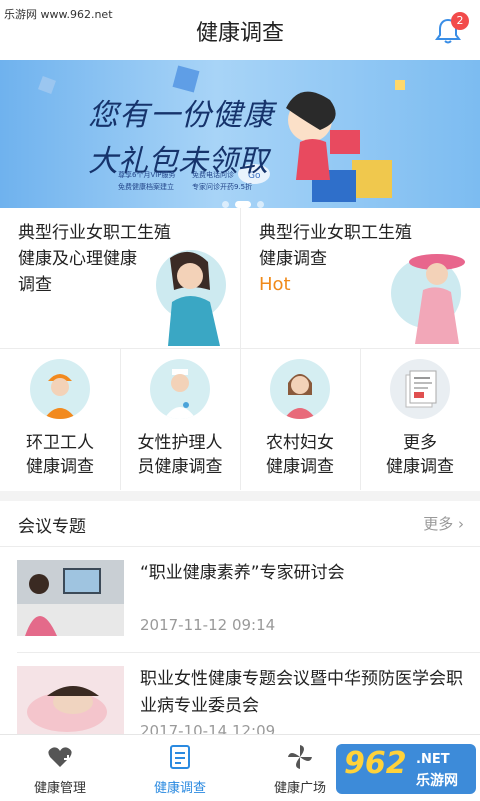 The image size is (480, 801). Describe the element at coordinates (438, 524) in the screenshot. I see `more-label: 更多` at that location.